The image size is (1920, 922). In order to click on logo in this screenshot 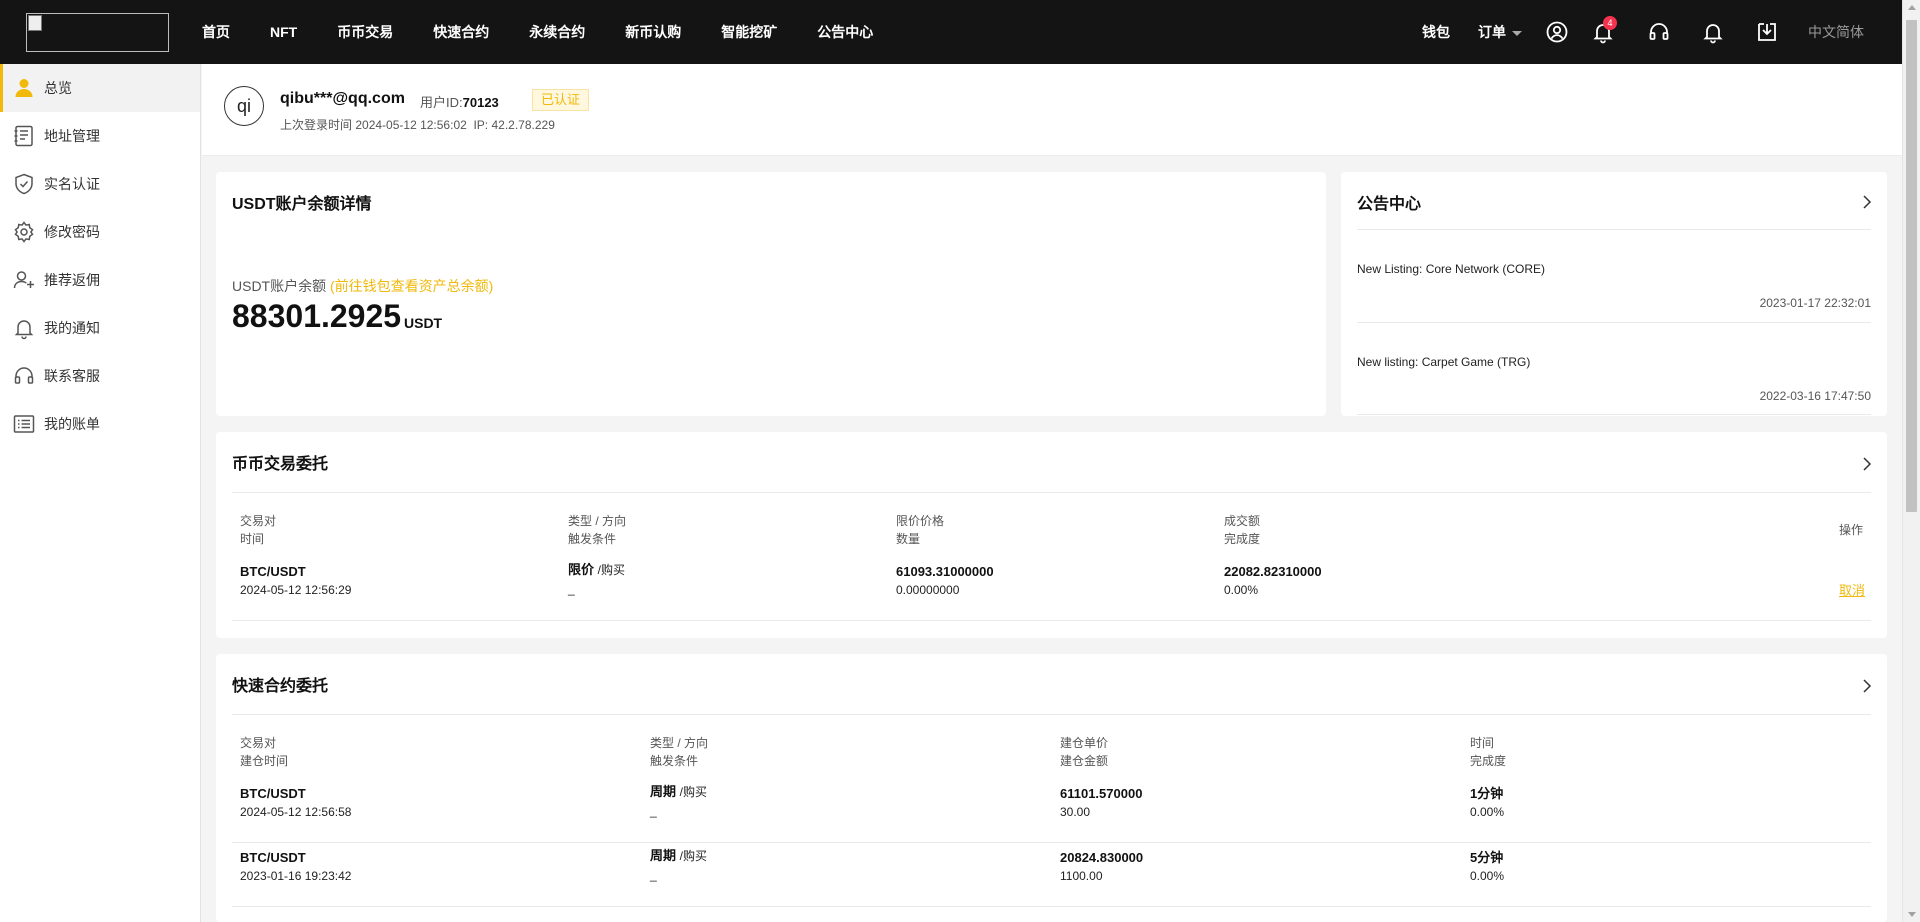, I will do `click(97, 32)`.